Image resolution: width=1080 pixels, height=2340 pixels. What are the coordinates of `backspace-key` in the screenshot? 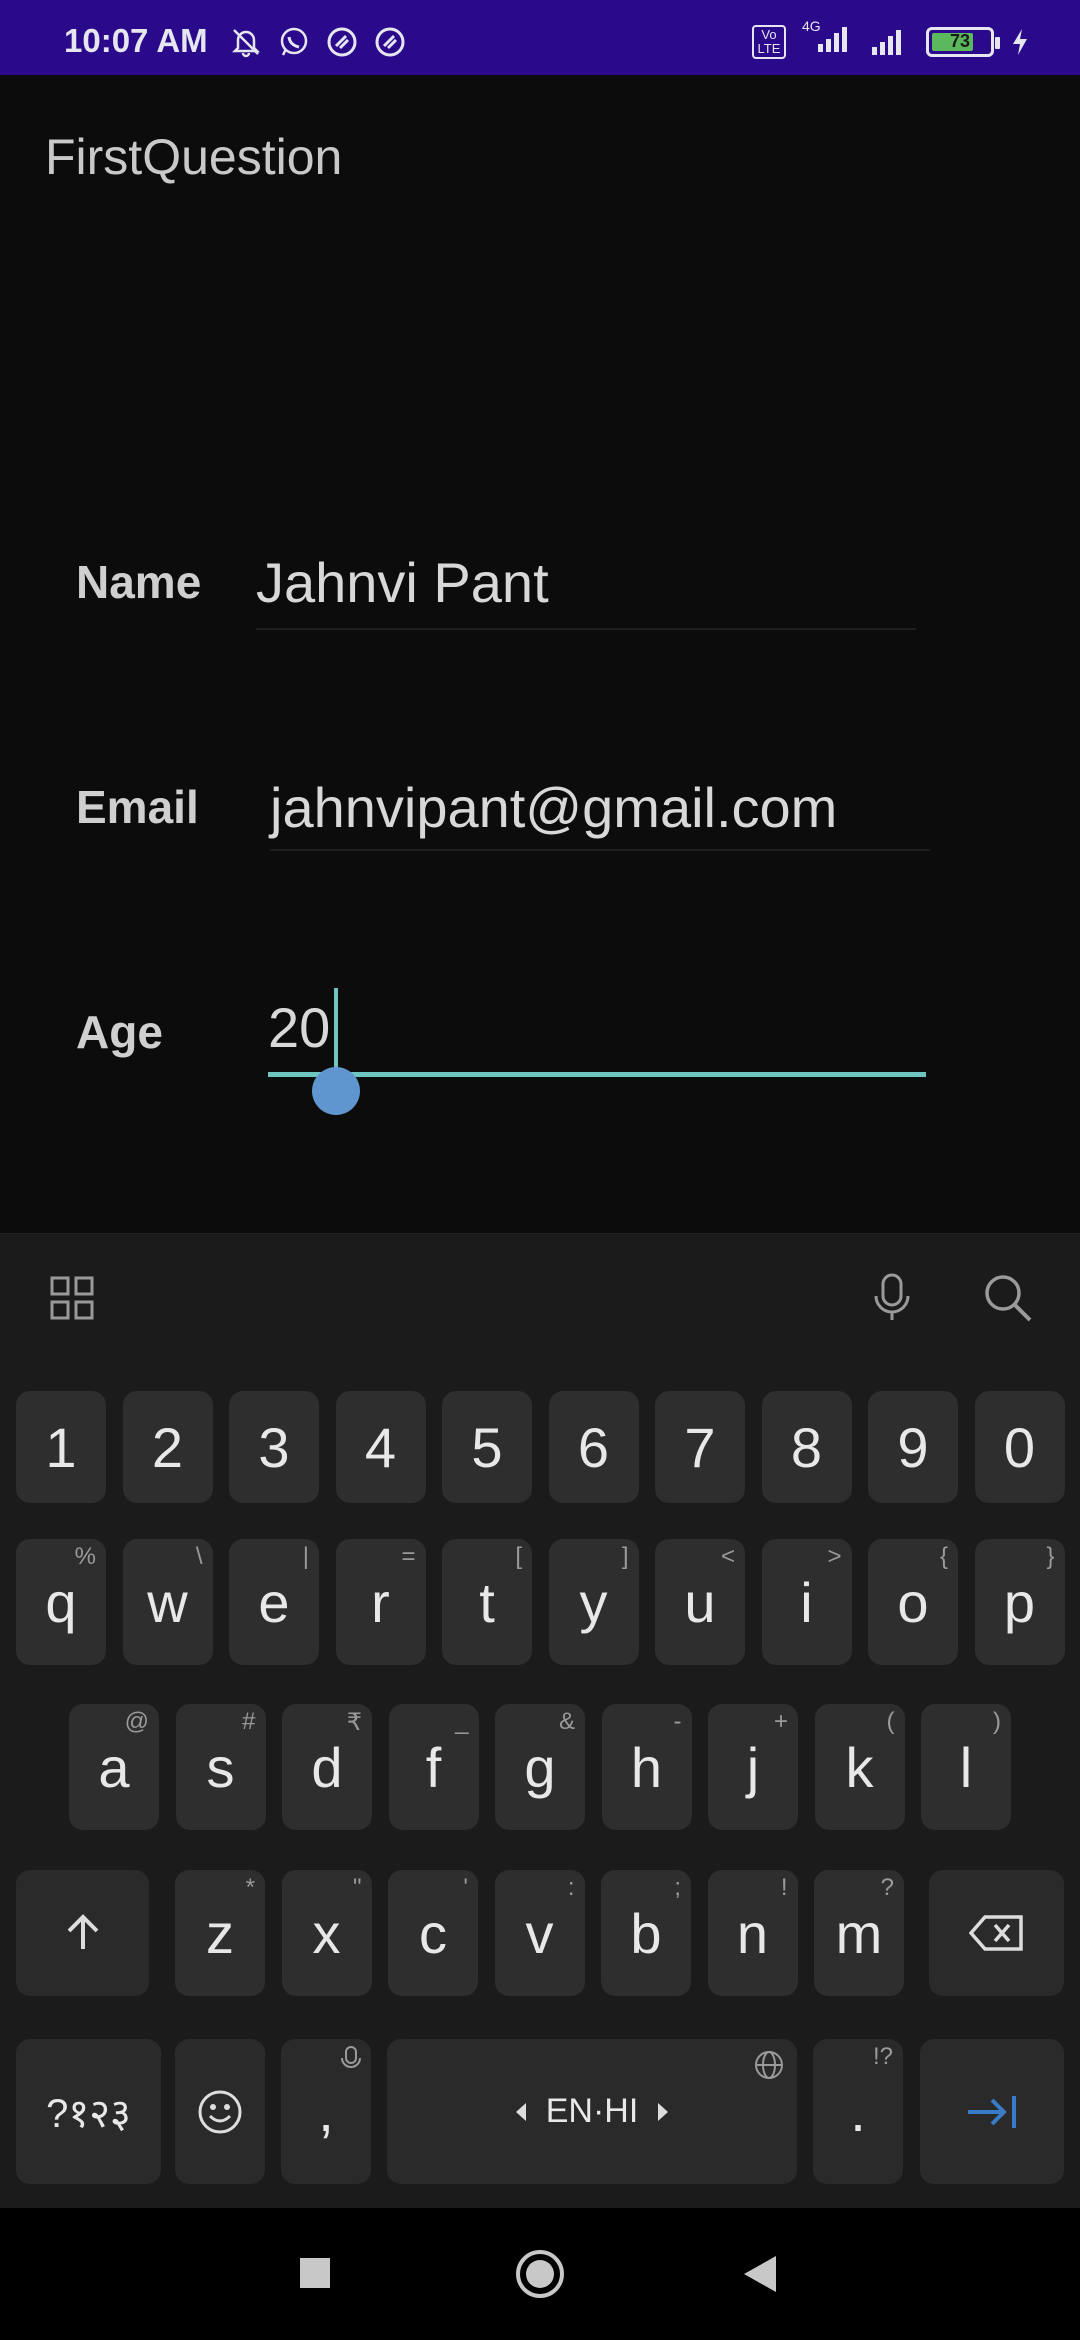 It's located at (996, 1933).